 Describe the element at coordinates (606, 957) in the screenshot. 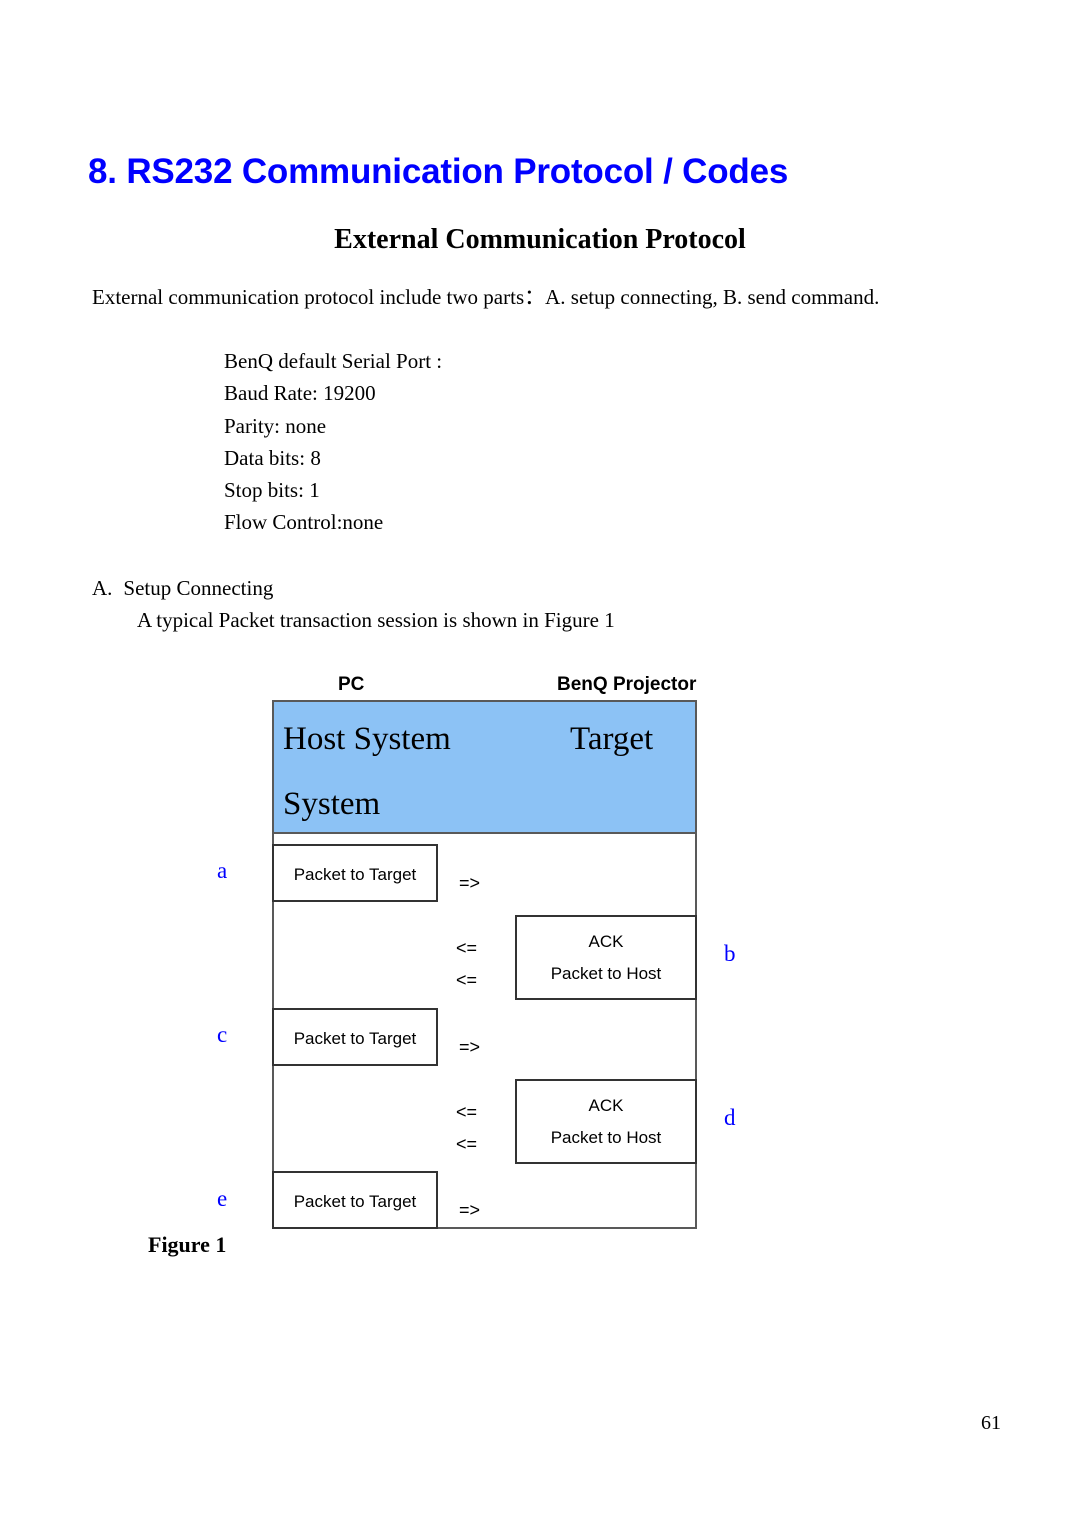

I see `message-box-ack-b: ACK Packet to Host` at that location.